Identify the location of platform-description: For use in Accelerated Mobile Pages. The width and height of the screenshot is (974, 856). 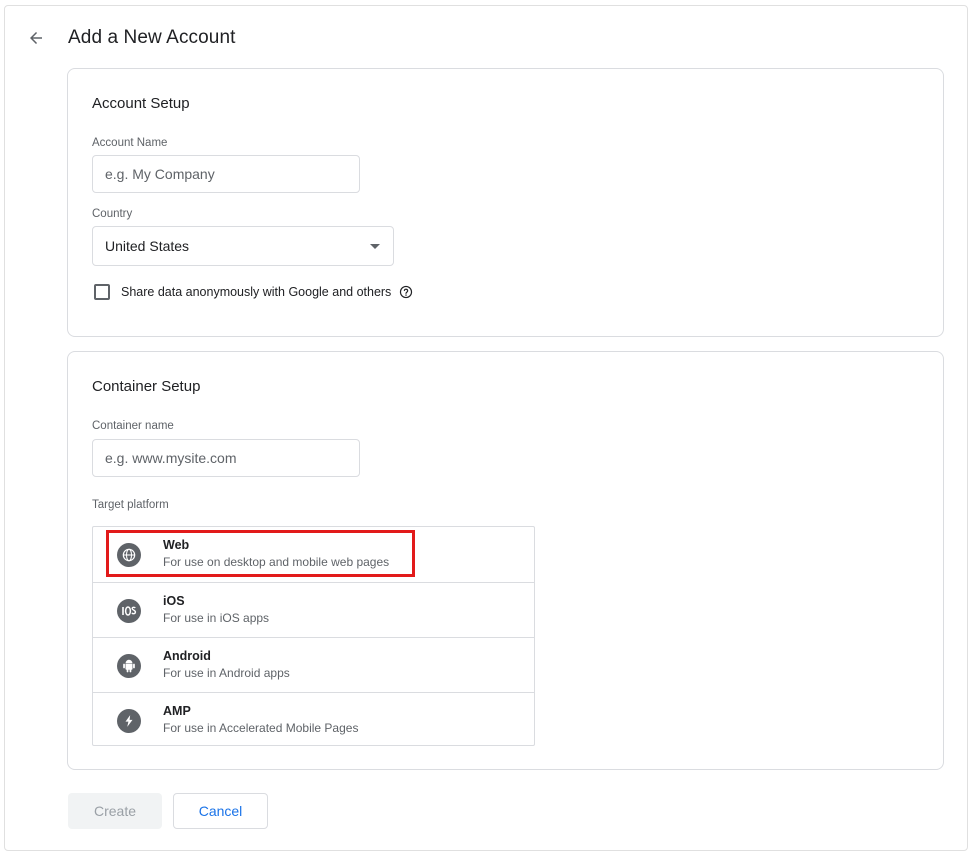
(261, 728).